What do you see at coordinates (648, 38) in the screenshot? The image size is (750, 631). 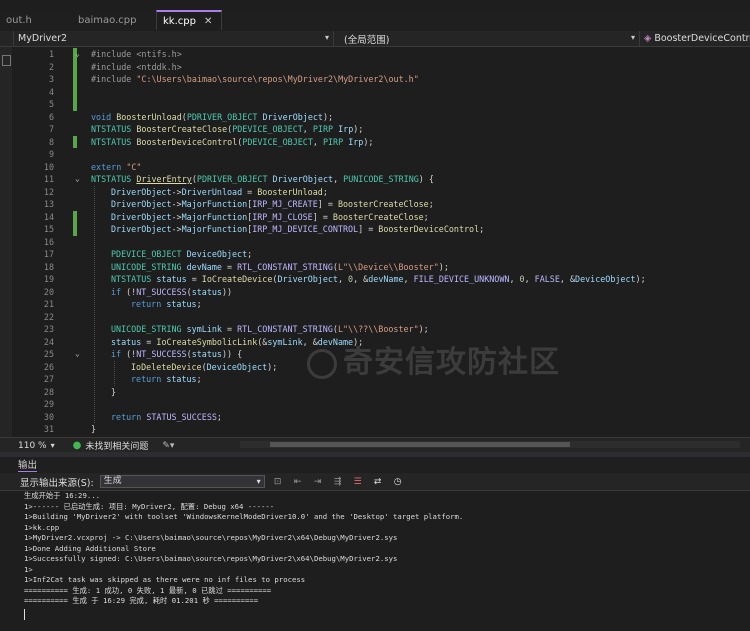 I see `method-icon: ◈` at bounding box center [648, 38].